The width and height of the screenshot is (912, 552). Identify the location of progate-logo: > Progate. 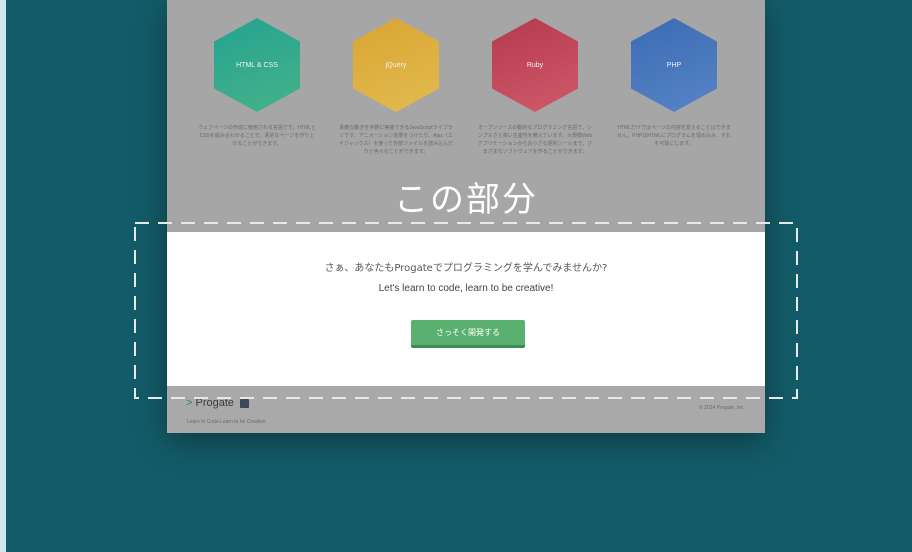
(218, 403).